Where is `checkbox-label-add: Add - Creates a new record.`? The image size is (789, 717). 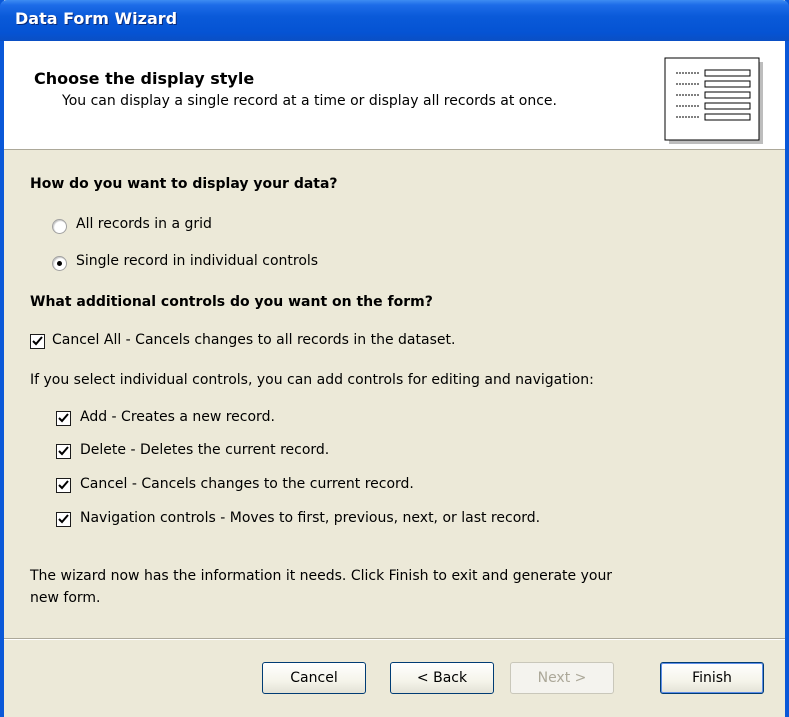
checkbox-label-add: Add - Creates a new record. is located at coordinates (177, 417).